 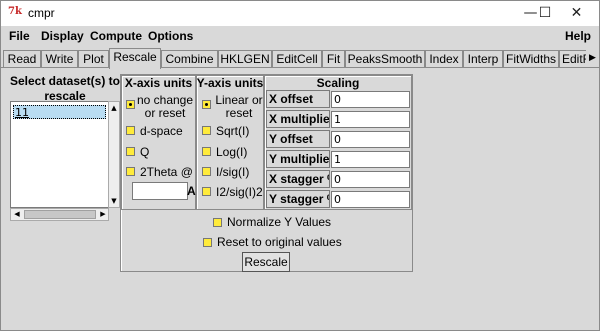 What do you see at coordinates (65, 88) in the screenshot?
I see `dataset-select-label: Select dataset(s) to rescale` at bounding box center [65, 88].